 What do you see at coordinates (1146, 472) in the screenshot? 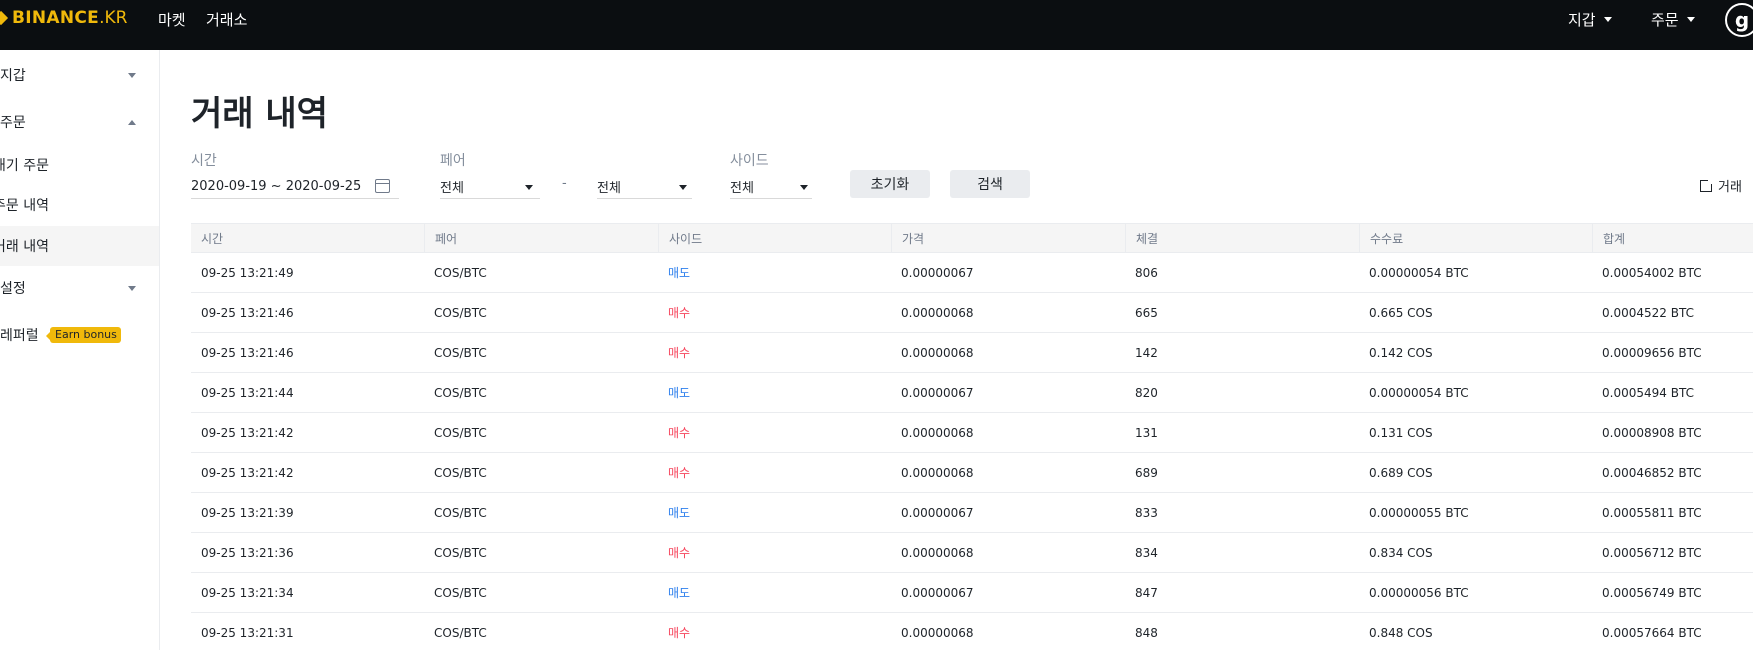
I see `cell-filled: 689` at bounding box center [1146, 472].